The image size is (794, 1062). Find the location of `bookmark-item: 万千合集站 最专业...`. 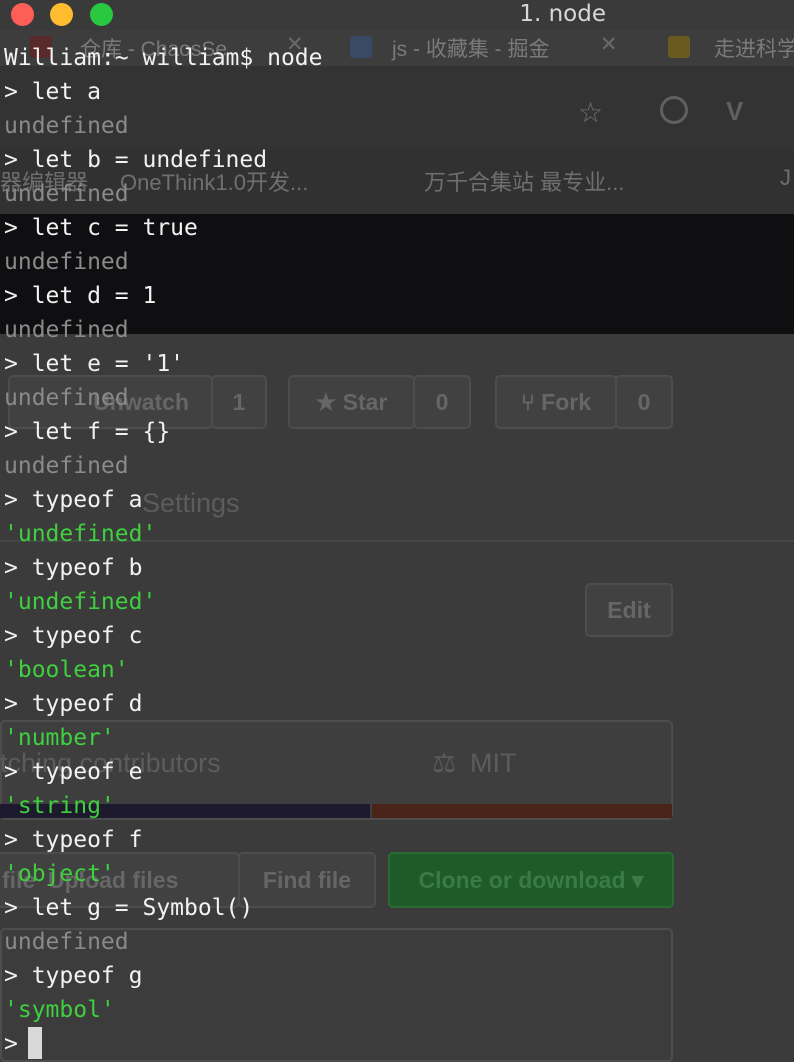

bookmark-item: 万千合集站 最专业... is located at coordinates (524, 182).